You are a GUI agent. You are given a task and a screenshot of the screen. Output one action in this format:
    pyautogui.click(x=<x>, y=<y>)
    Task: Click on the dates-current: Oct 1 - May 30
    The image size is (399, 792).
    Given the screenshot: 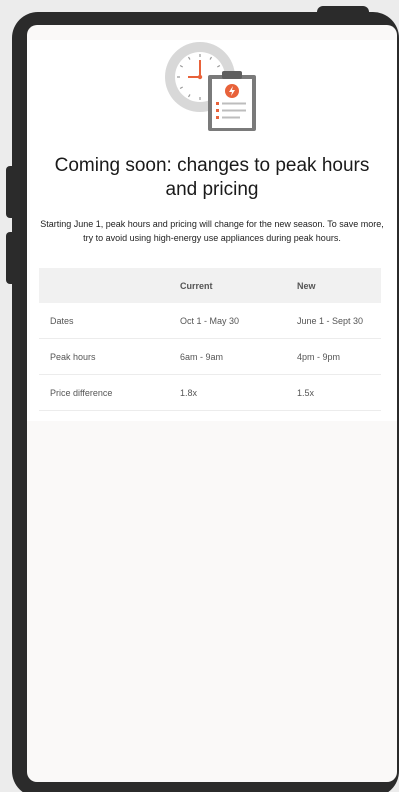 What is the action you would take?
    pyautogui.click(x=238, y=321)
    